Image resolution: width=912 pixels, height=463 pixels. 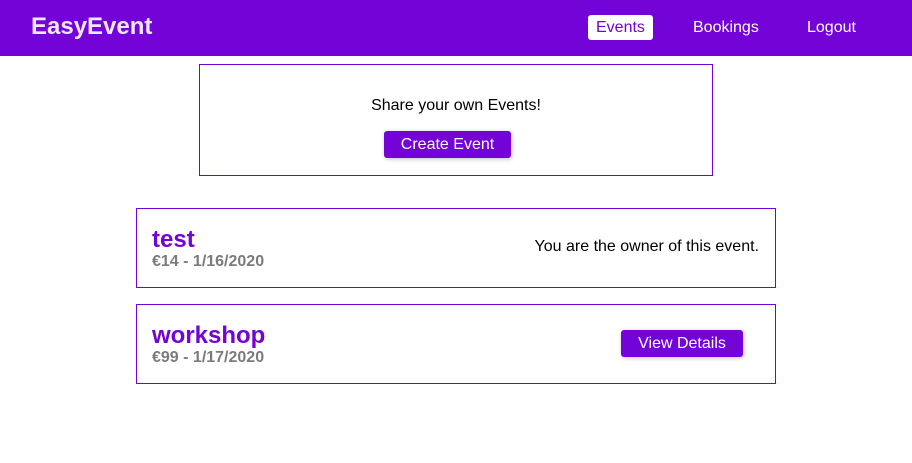 What do you see at coordinates (208, 357) in the screenshot?
I see `event-price-date: €99 - 1/17/2020` at bounding box center [208, 357].